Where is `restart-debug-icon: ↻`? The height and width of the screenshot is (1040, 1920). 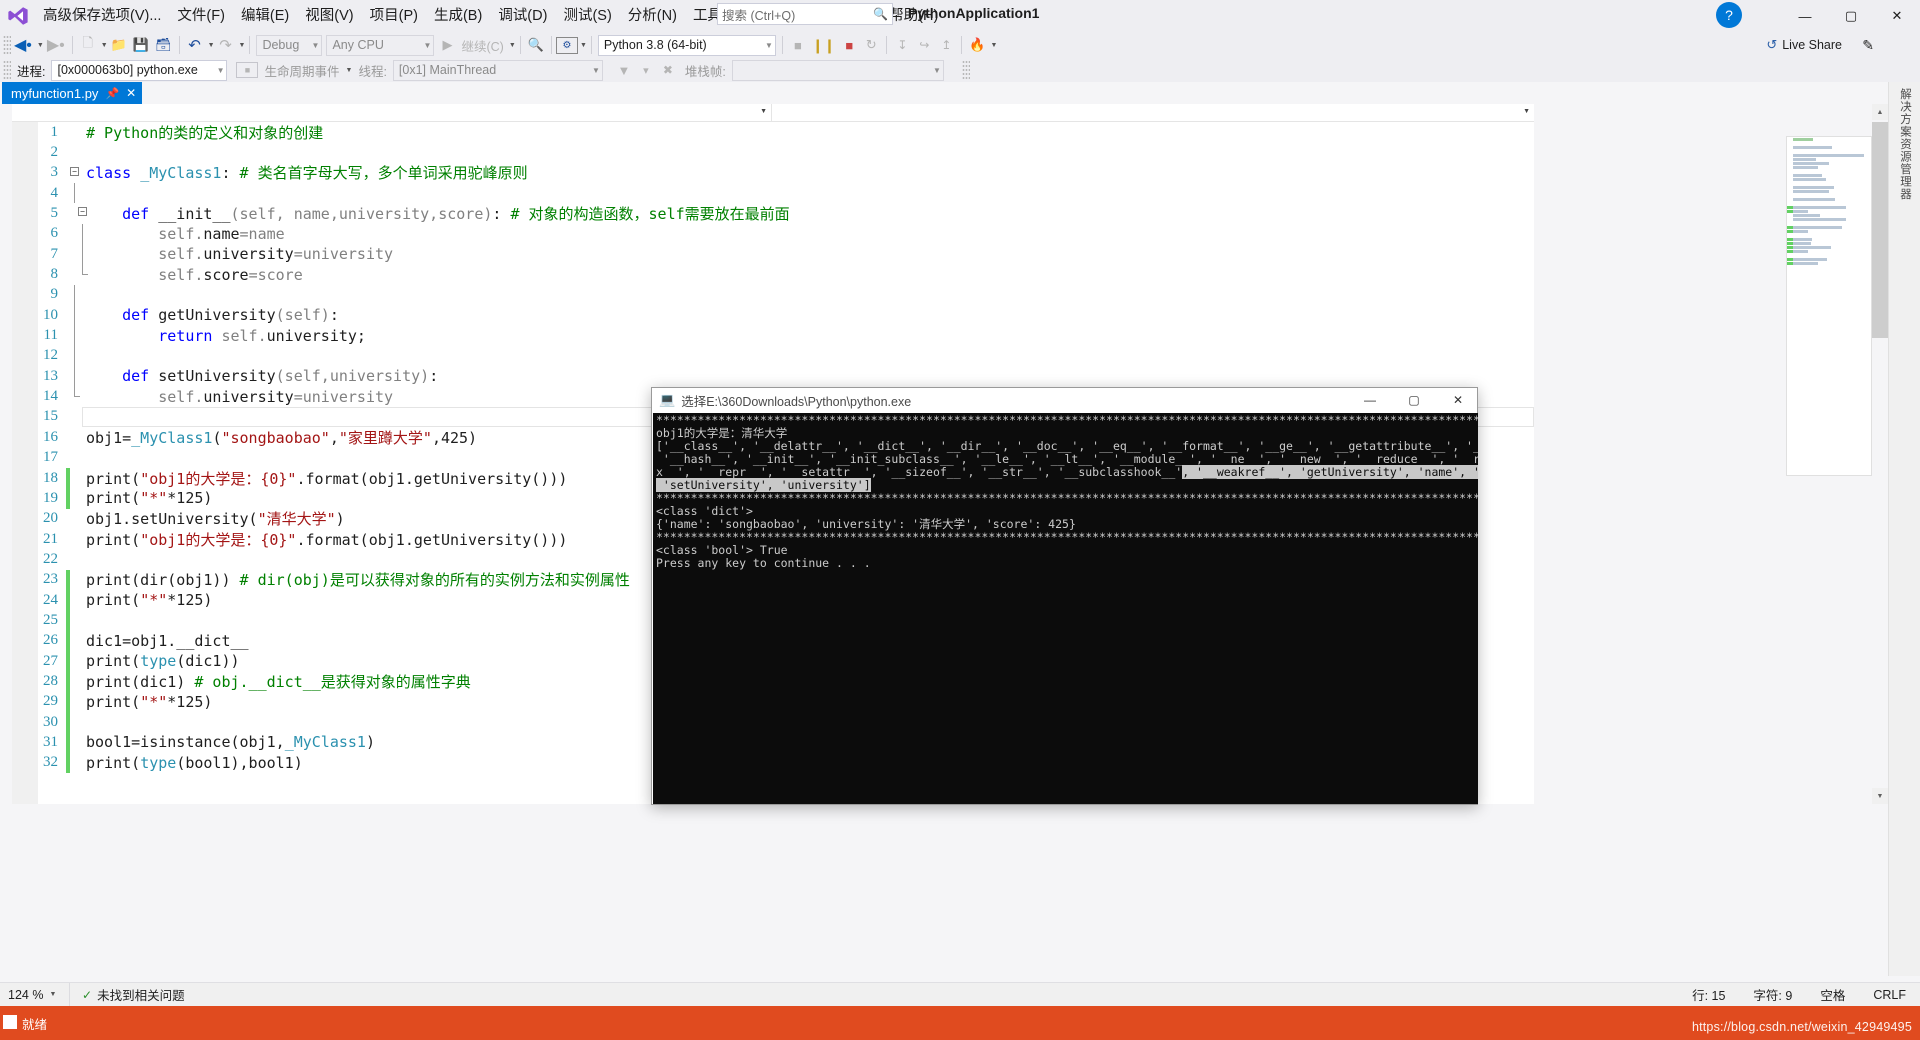 restart-debug-icon: ↻ is located at coordinates (871, 45).